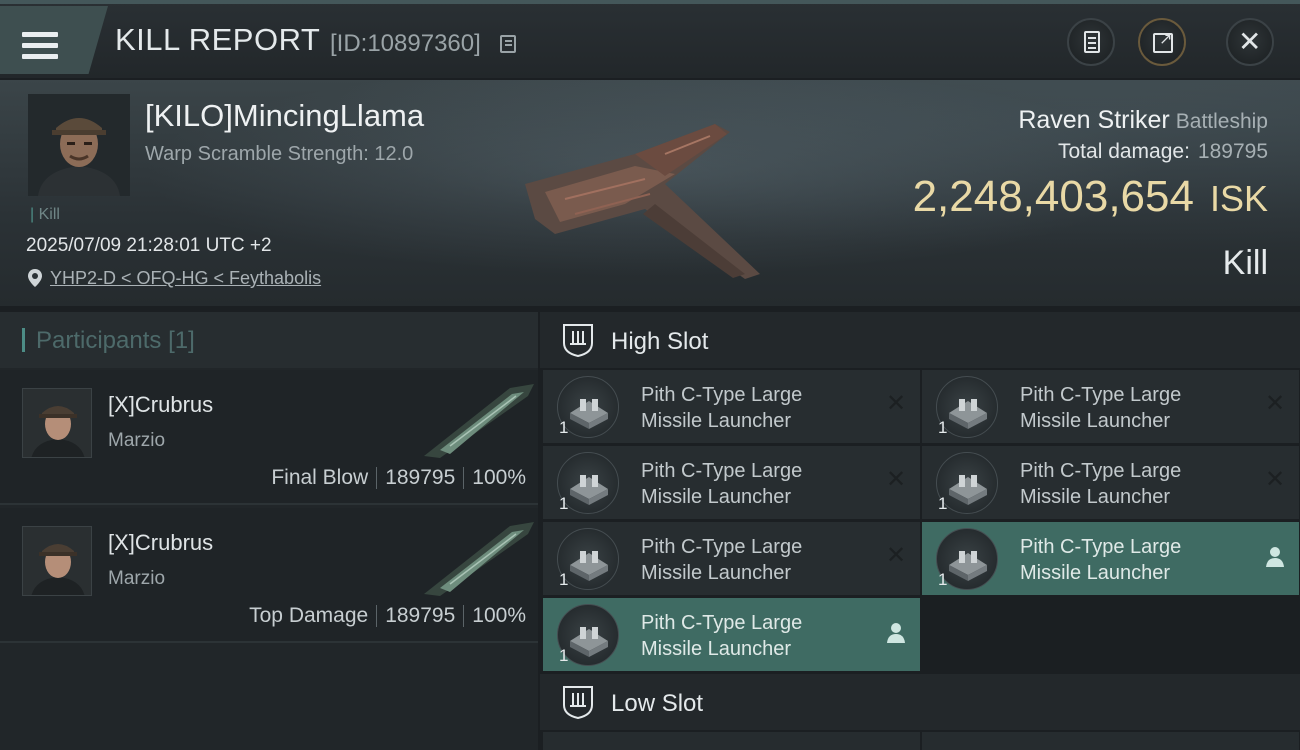 This screenshot has width=1300, height=750. What do you see at coordinates (218, 39) in the screenshot?
I see `page-title: KILL REPORT` at bounding box center [218, 39].